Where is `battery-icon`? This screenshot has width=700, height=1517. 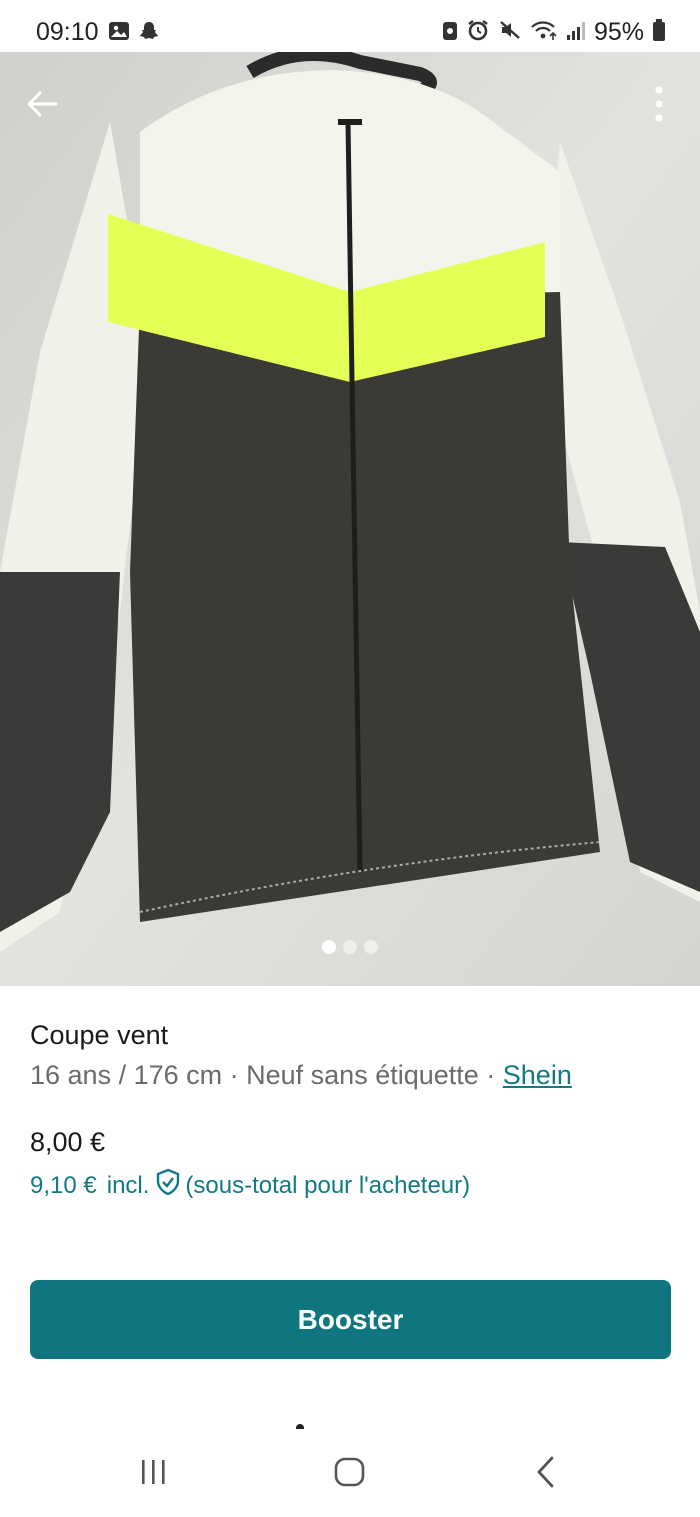 battery-icon is located at coordinates (659, 32).